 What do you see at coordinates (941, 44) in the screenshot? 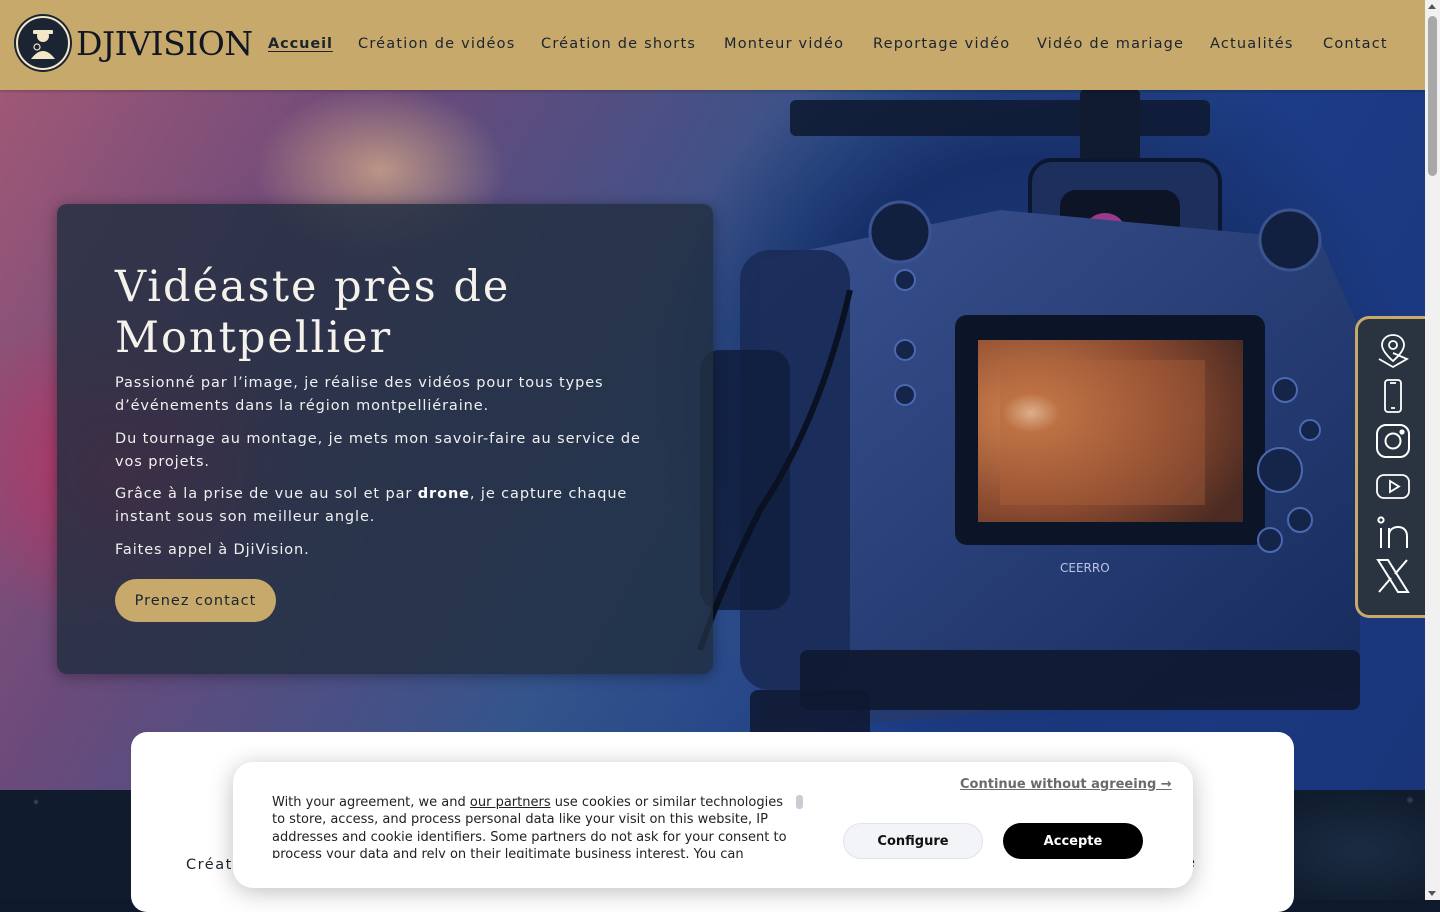
I see `nav-item-reportage-video: Reportage vidéo` at bounding box center [941, 44].